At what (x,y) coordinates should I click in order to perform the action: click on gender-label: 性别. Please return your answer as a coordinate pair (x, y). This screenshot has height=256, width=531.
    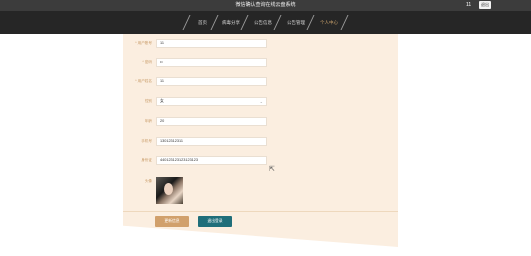
    Looking at the image, I should click on (148, 101).